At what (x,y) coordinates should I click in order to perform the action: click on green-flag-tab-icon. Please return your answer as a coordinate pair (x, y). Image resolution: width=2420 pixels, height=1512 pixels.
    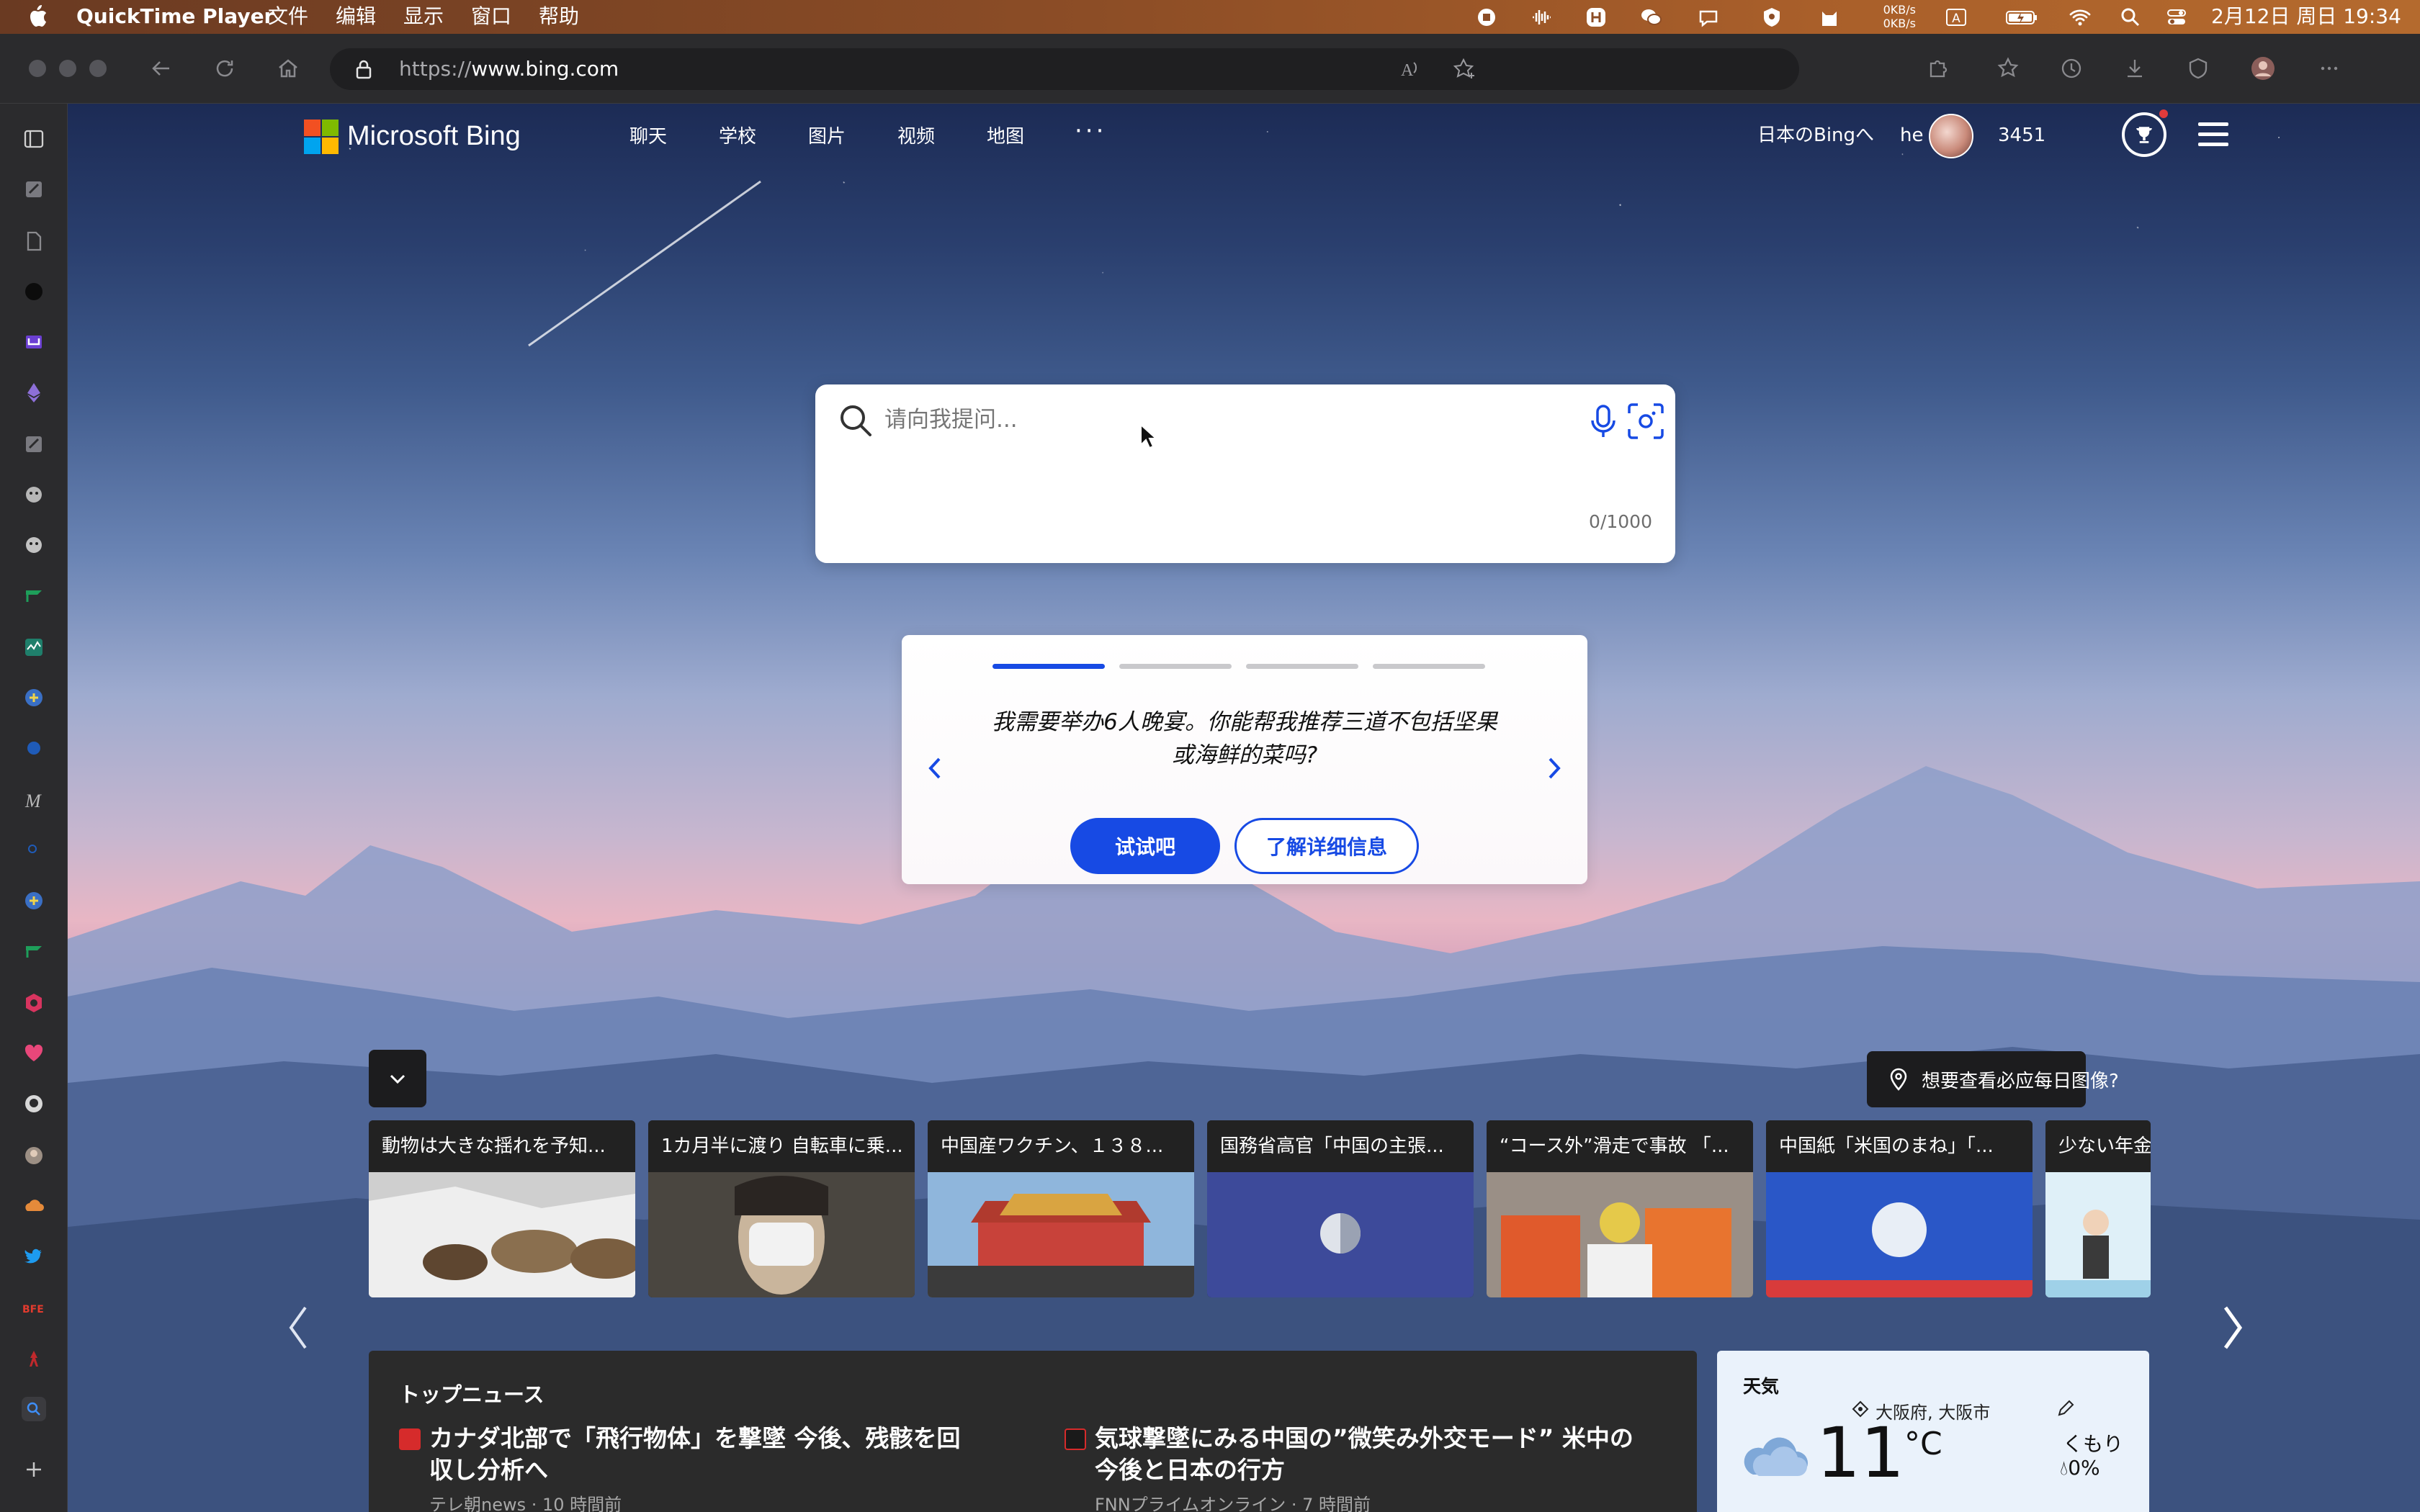
    Looking at the image, I should click on (34, 595).